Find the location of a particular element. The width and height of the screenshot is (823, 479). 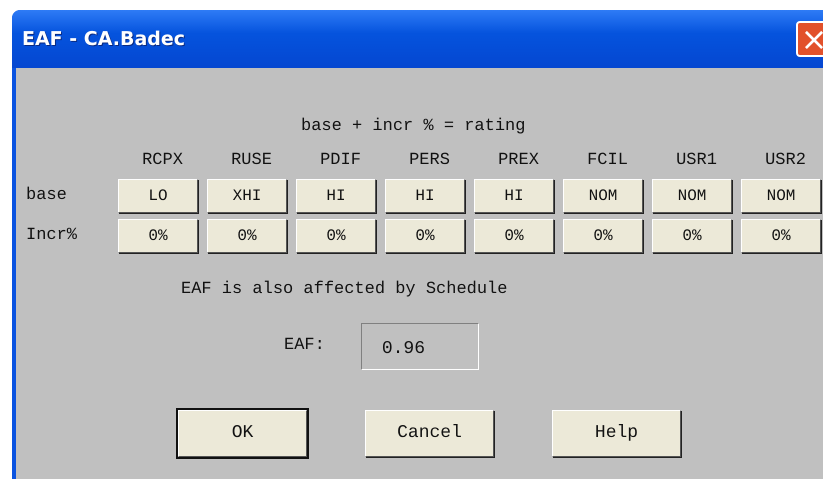

column-header: USR1 is located at coordinates (696, 160).